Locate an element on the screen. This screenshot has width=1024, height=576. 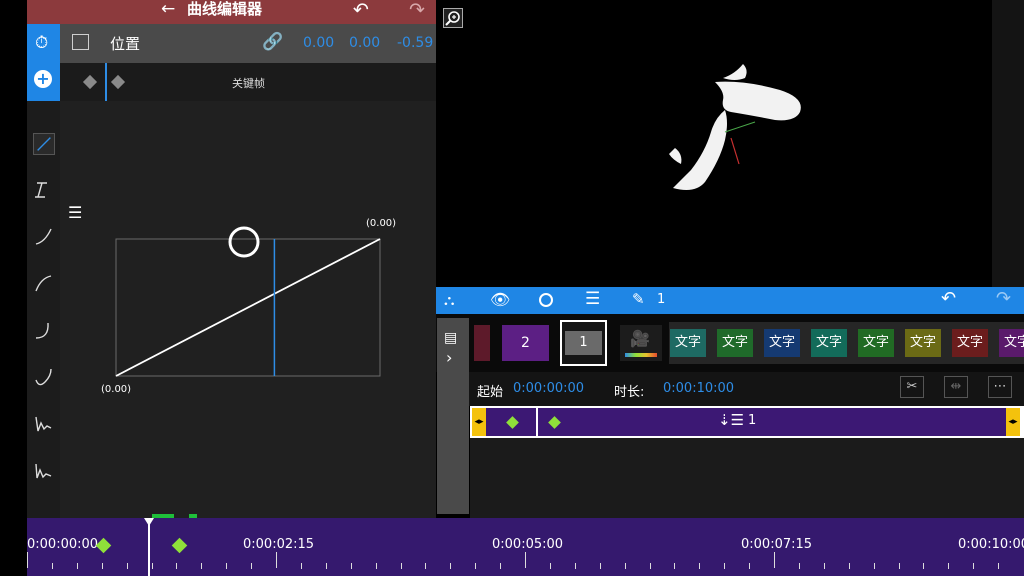
elastic-curve-icon is located at coordinates (44, 424).